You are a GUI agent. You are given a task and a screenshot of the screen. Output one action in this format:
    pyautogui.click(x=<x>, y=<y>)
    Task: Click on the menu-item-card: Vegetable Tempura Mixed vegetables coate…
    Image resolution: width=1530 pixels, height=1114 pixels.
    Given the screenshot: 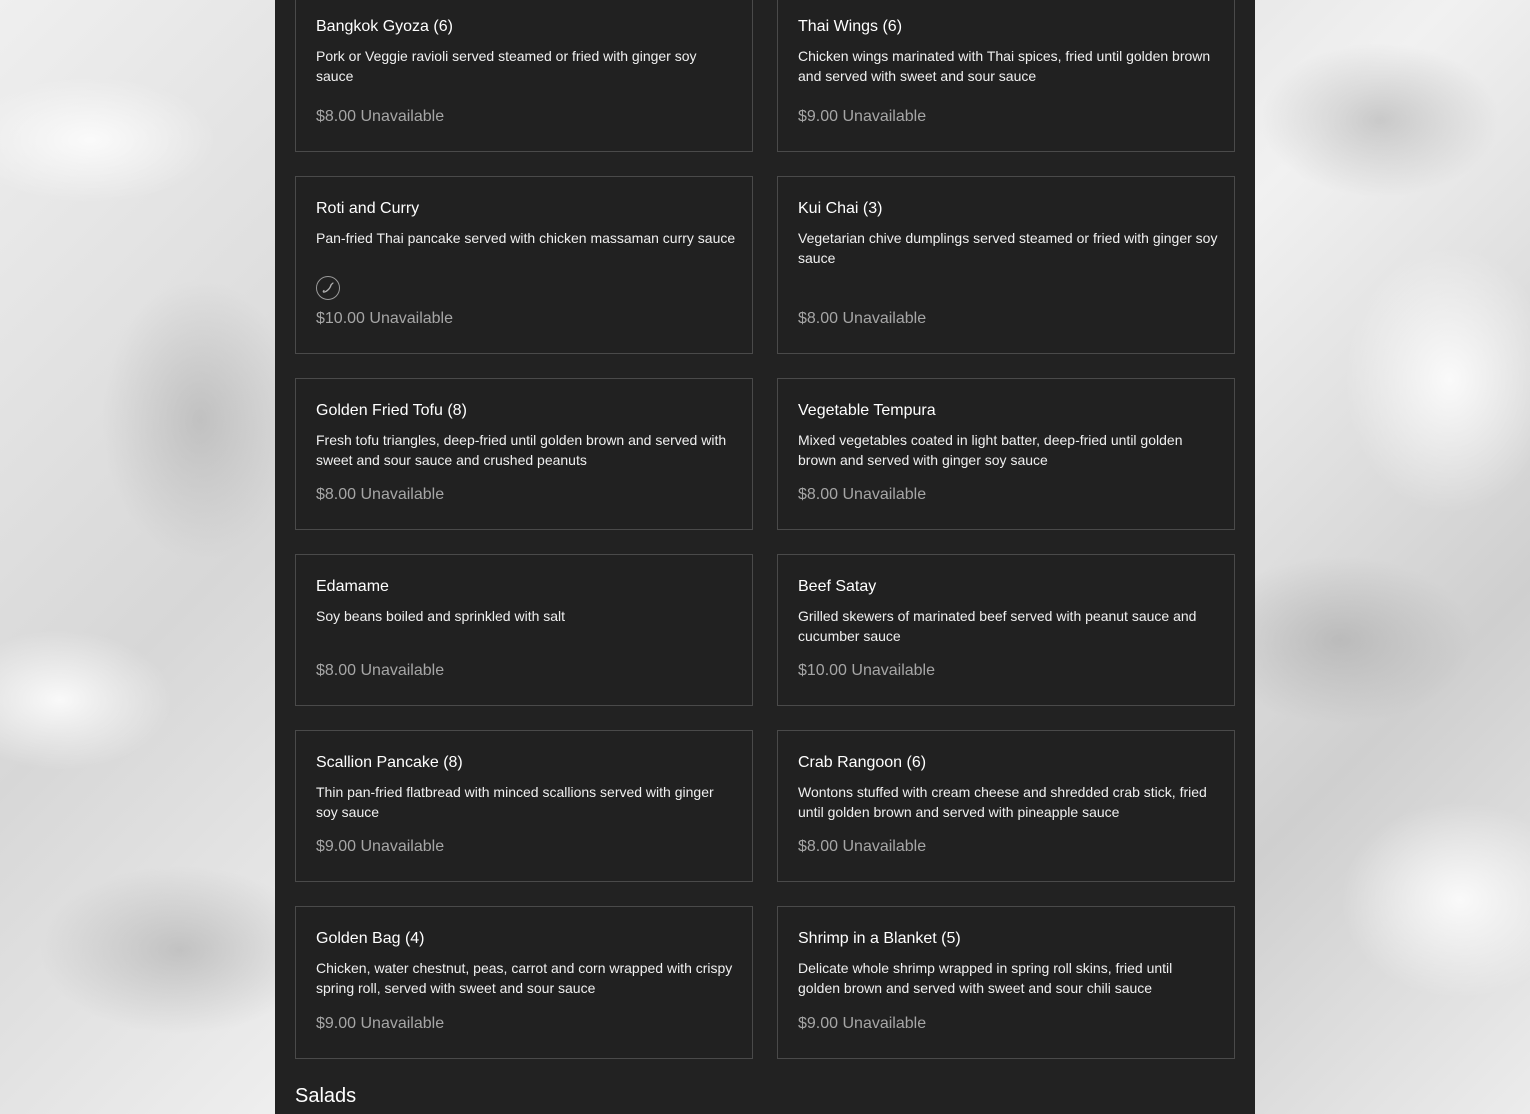 What is the action you would take?
    pyautogui.click(x=1006, y=454)
    